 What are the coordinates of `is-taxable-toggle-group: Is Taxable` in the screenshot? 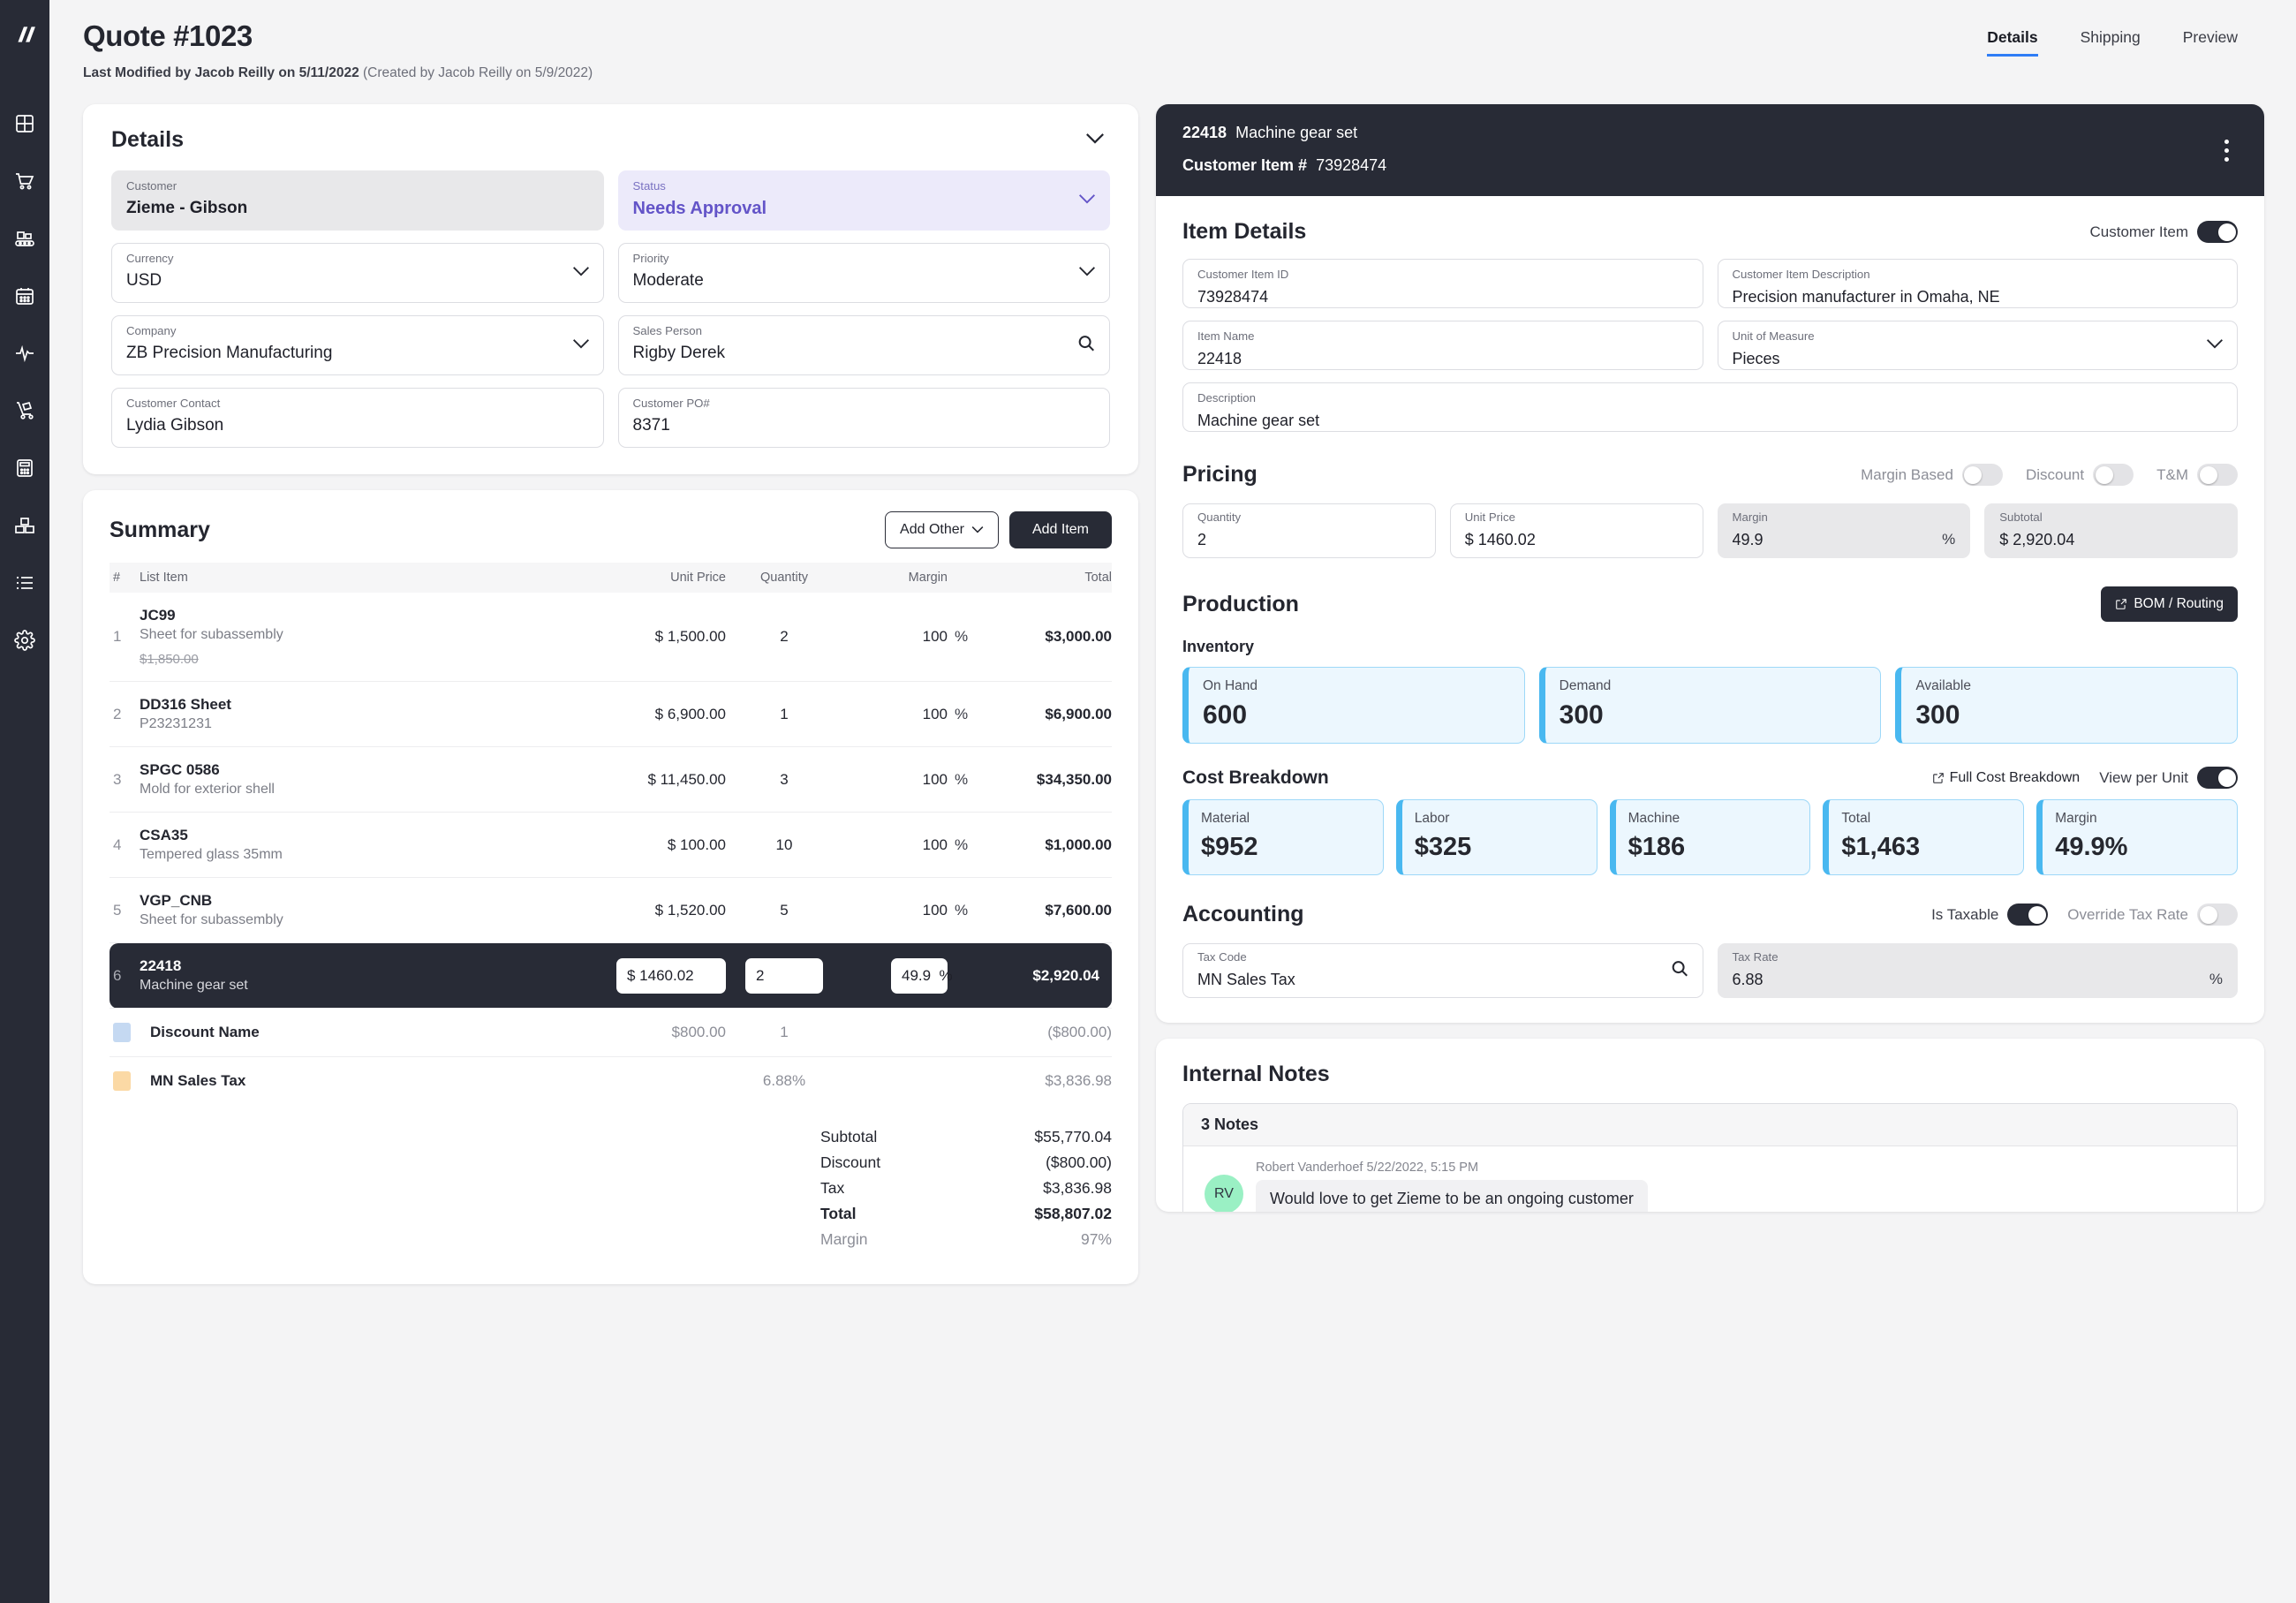 It's located at (1990, 915).